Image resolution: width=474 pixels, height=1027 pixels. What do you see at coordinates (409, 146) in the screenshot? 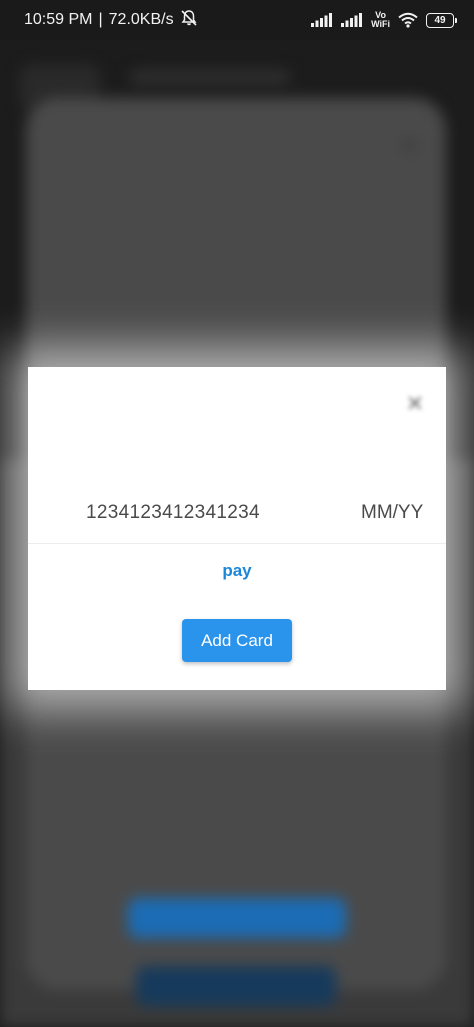
I see `background-close-icon: ✕` at bounding box center [409, 146].